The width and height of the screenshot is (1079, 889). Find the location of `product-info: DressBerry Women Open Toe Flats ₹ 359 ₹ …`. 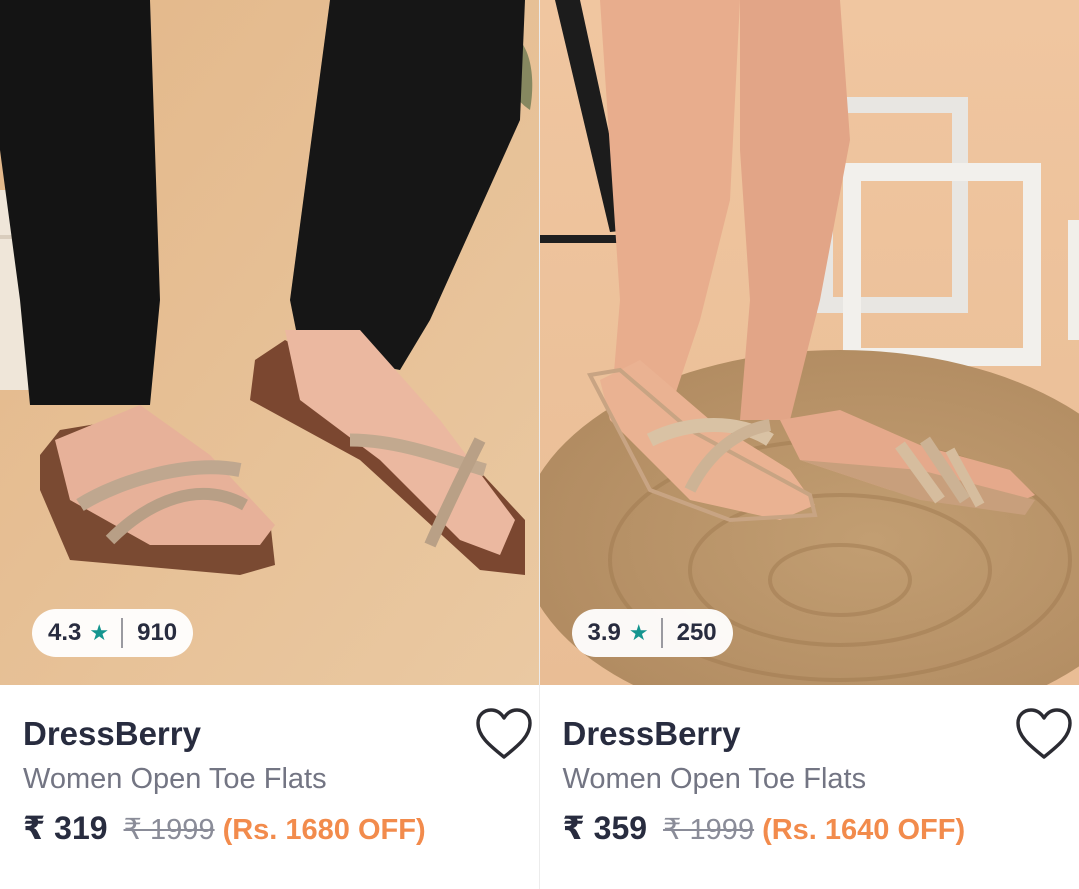

product-info: DressBerry Women Open Toe Flats ₹ 359 ₹ … is located at coordinates (809, 787).